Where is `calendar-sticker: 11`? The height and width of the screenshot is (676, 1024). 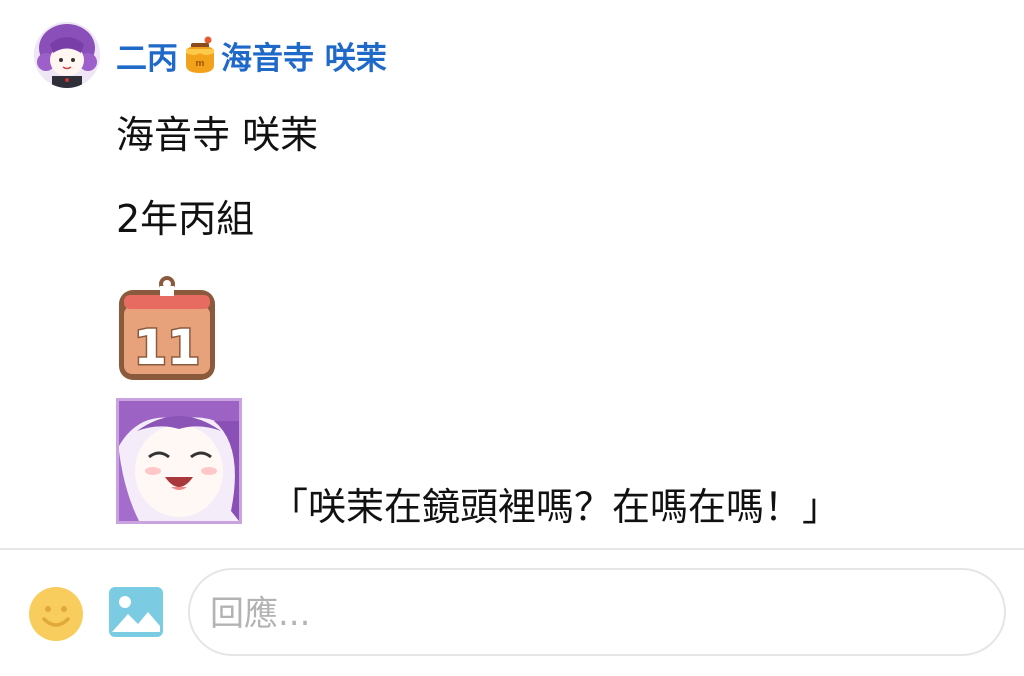
calendar-sticker: 11 is located at coordinates (167, 330).